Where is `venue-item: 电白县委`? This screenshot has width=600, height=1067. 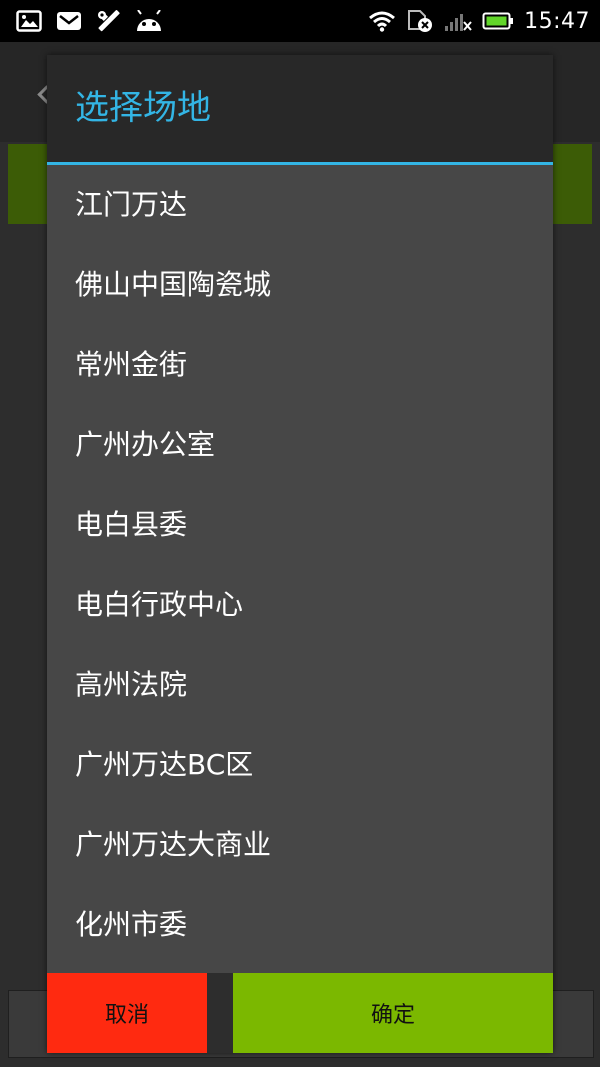 venue-item: 电白县委 is located at coordinates (300, 525).